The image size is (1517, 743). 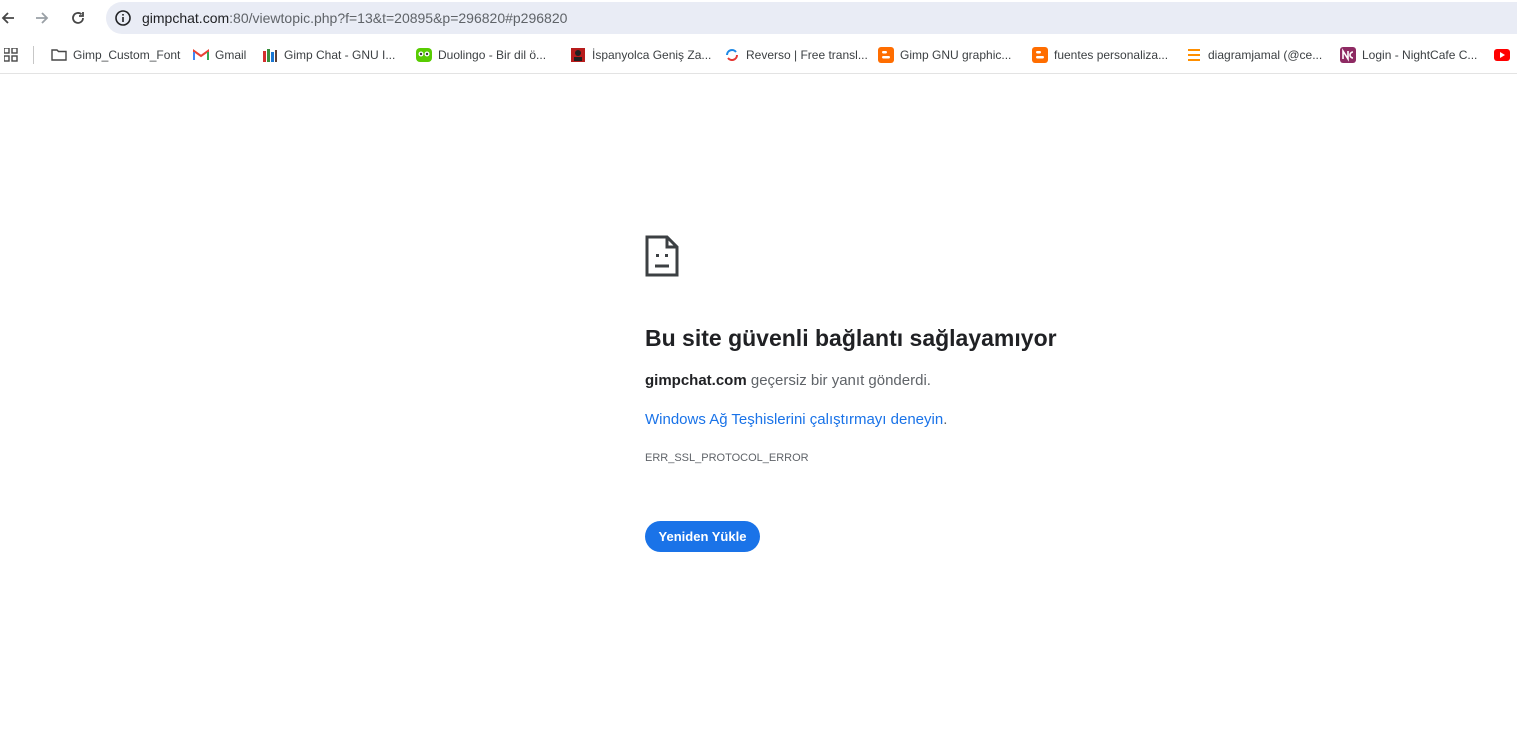 I want to click on sad-page-icon, so click(x=662, y=256).